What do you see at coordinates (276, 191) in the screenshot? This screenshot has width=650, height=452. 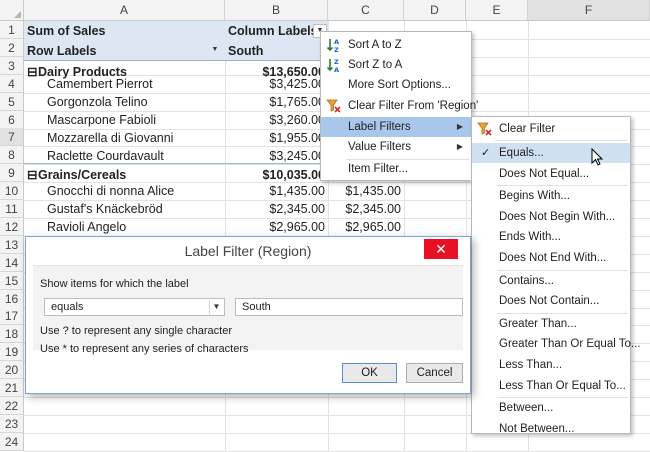 I see `grain-item-value: $1,435.00` at bounding box center [276, 191].